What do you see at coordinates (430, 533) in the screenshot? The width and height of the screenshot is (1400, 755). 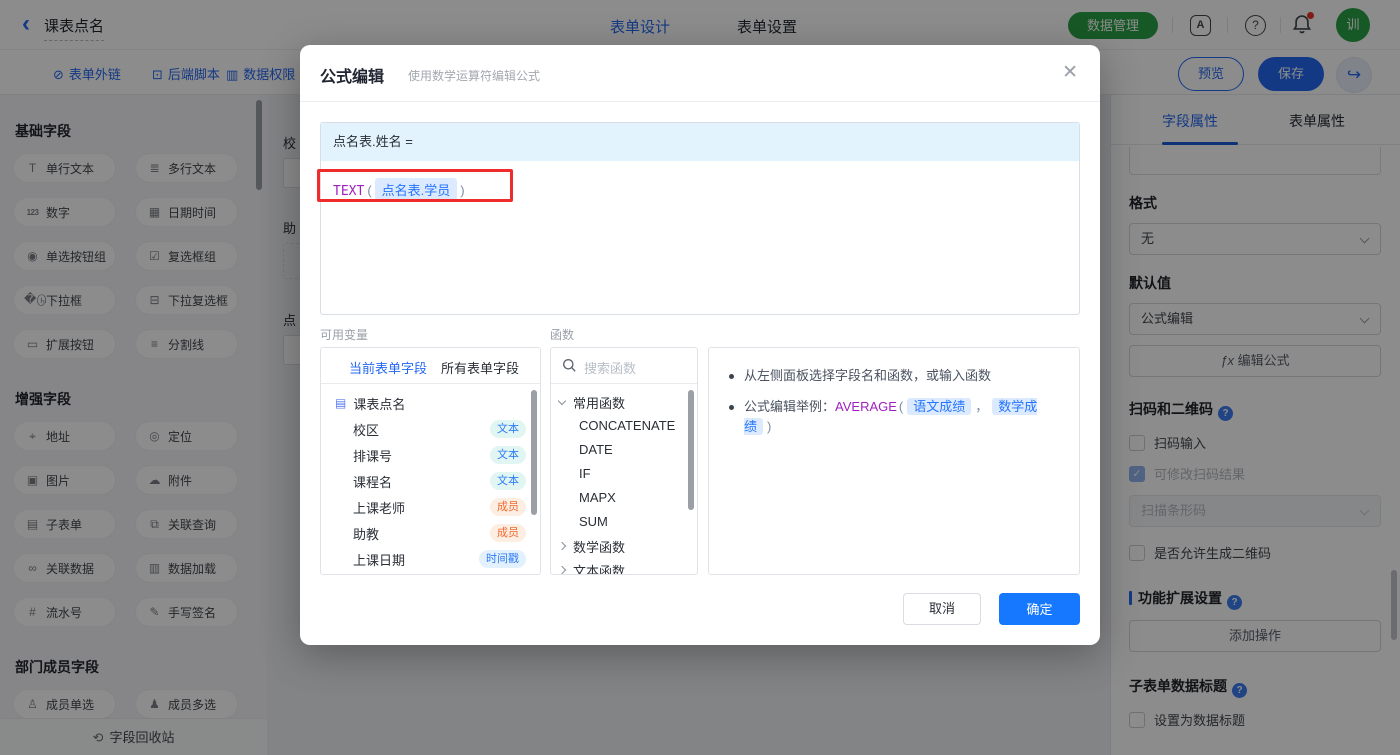 I see `variable-field-row: 助教 成员` at bounding box center [430, 533].